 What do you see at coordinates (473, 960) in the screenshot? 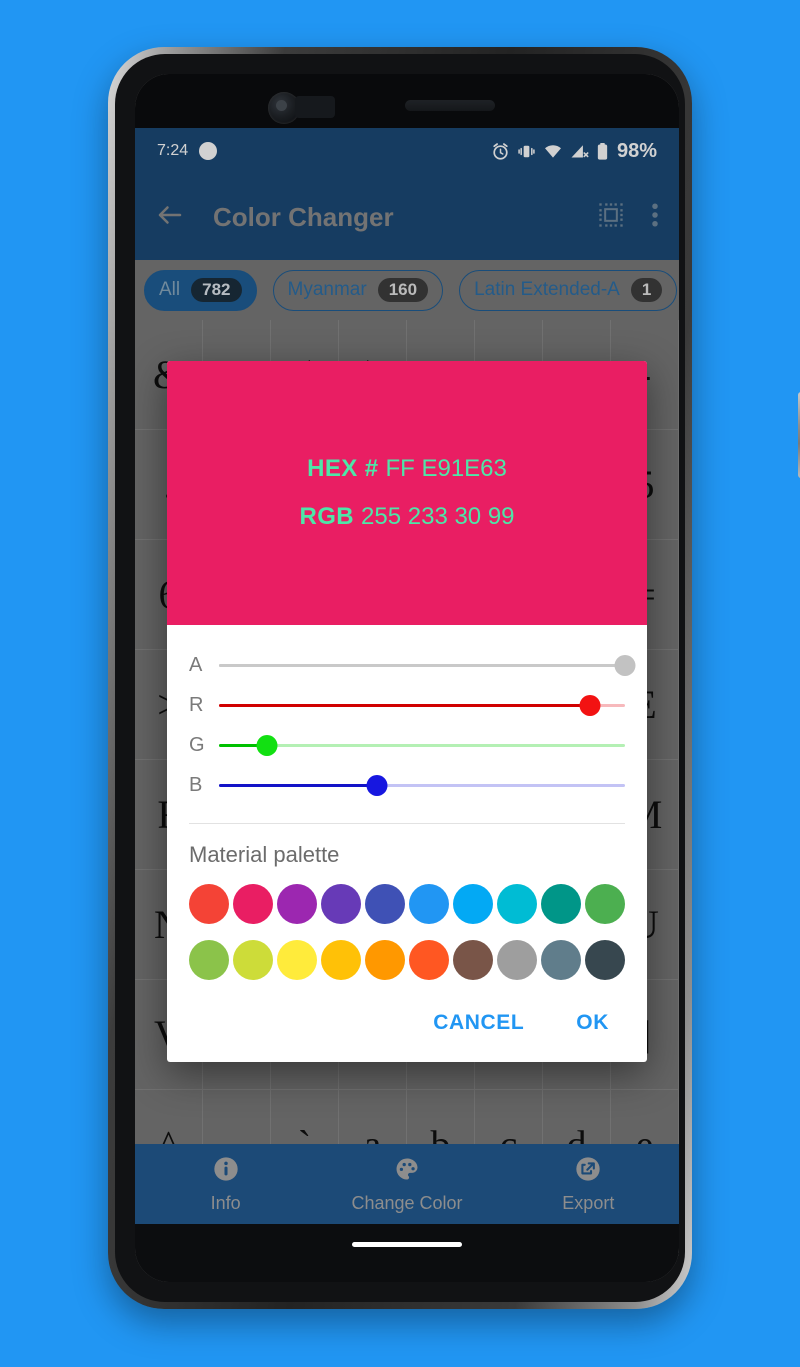
I see `swatch-brown` at bounding box center [473, 960].